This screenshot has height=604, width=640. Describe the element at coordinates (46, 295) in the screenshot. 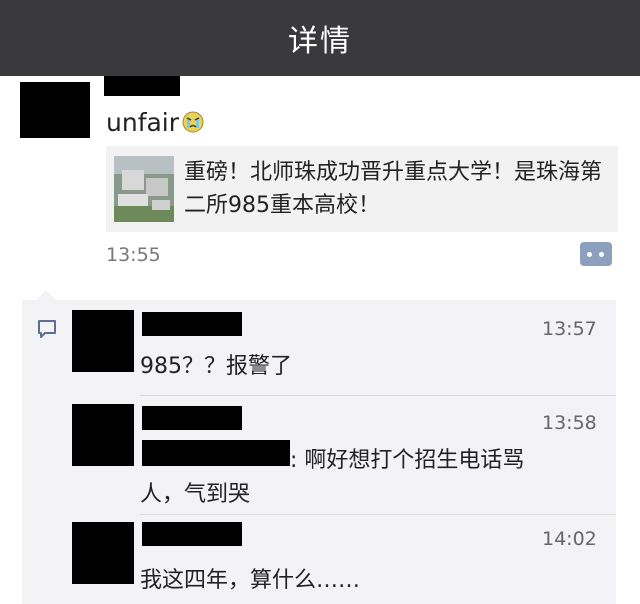

I see `comments-caret` at that location.